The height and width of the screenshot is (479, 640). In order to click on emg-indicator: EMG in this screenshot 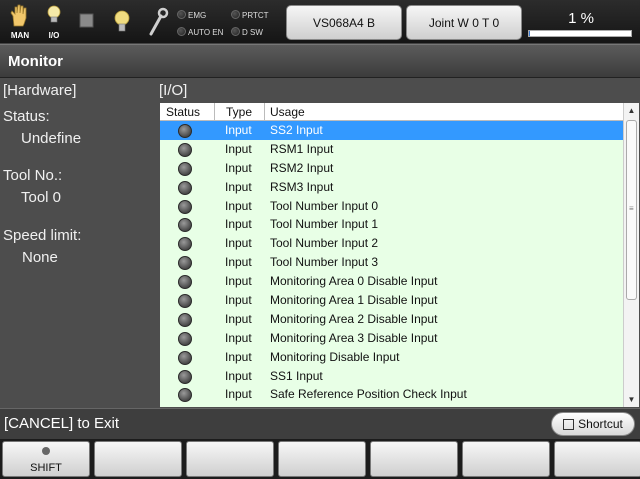, I will do `click(191, 16)`.